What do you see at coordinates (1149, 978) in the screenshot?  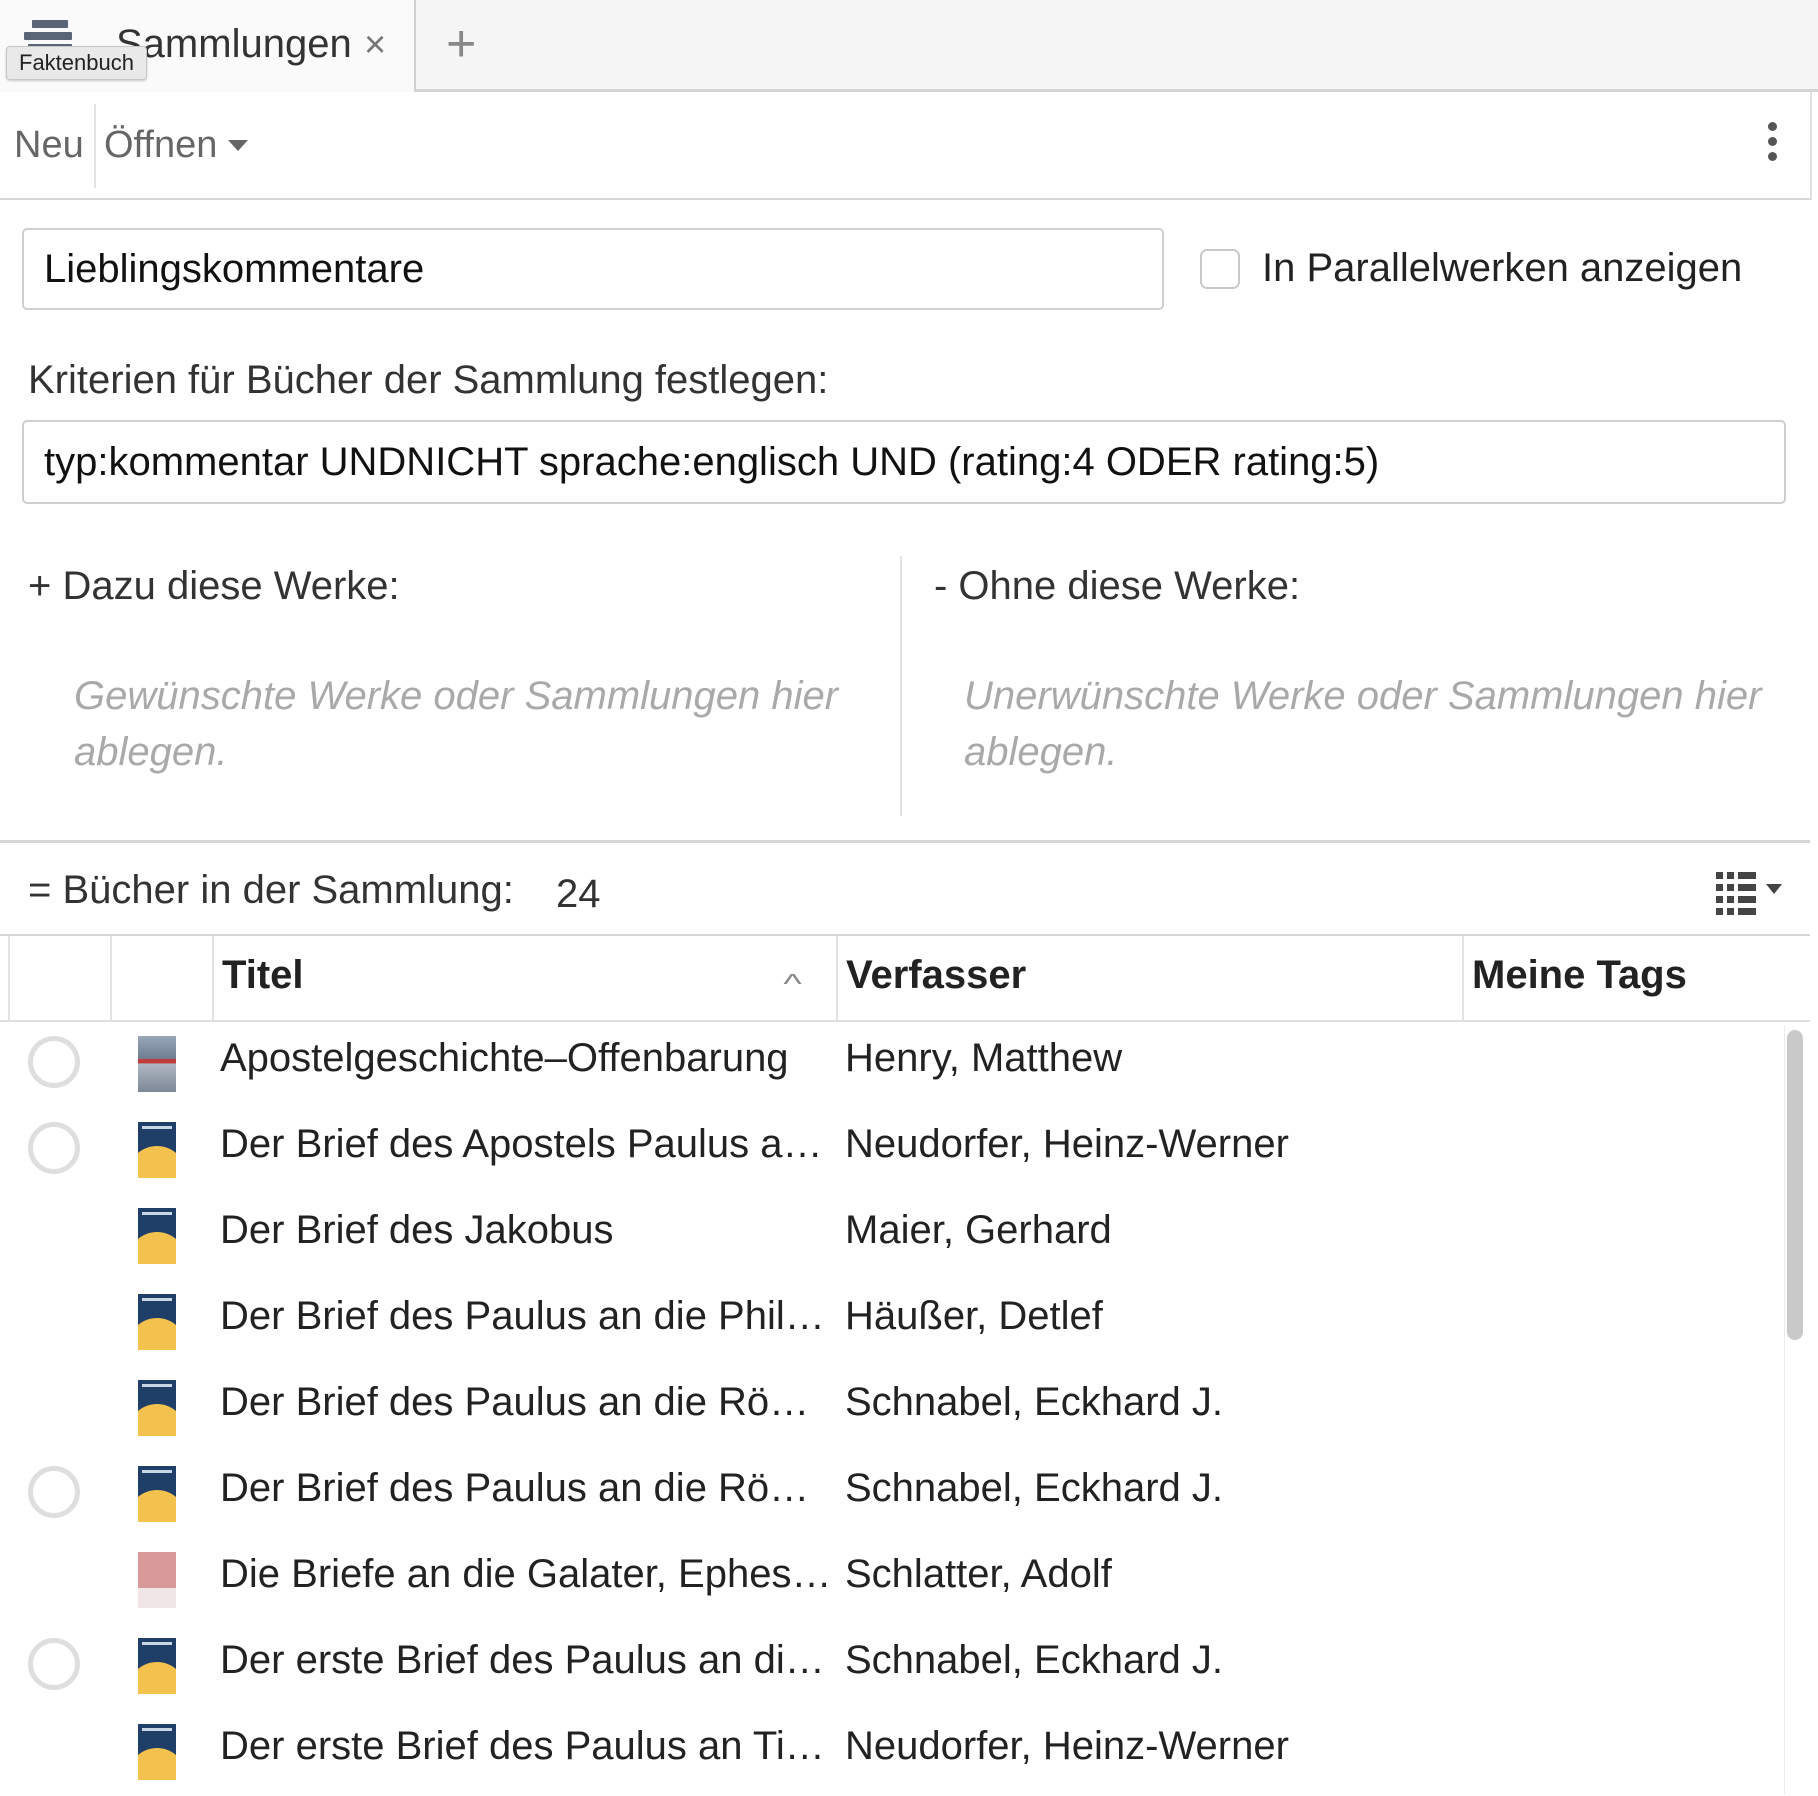 I see `column-author: Verfasser` at bounding box center [1149, 978].